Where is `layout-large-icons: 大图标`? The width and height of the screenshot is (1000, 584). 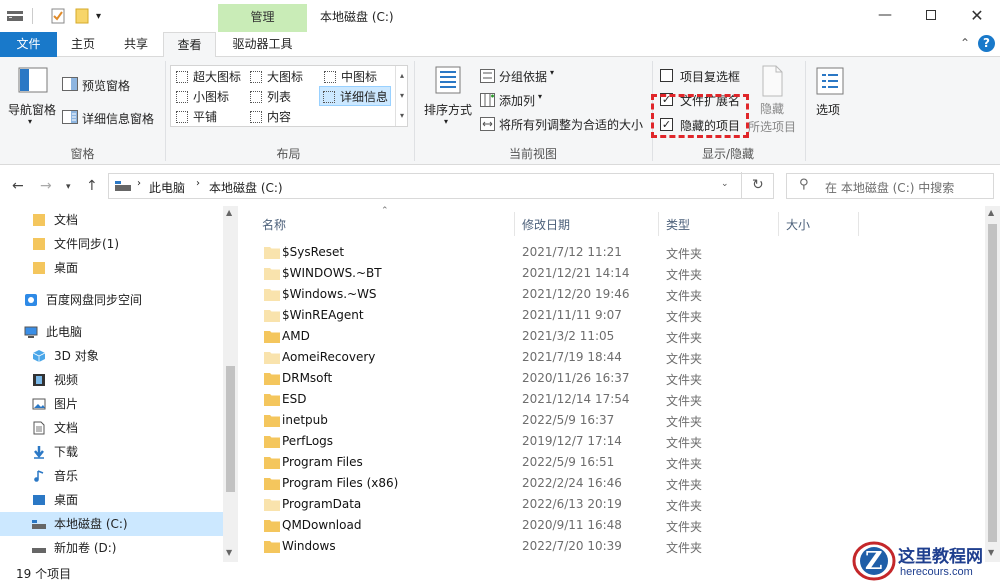
layout-large-icons: 大图标 is located at coordinates (275, 77).